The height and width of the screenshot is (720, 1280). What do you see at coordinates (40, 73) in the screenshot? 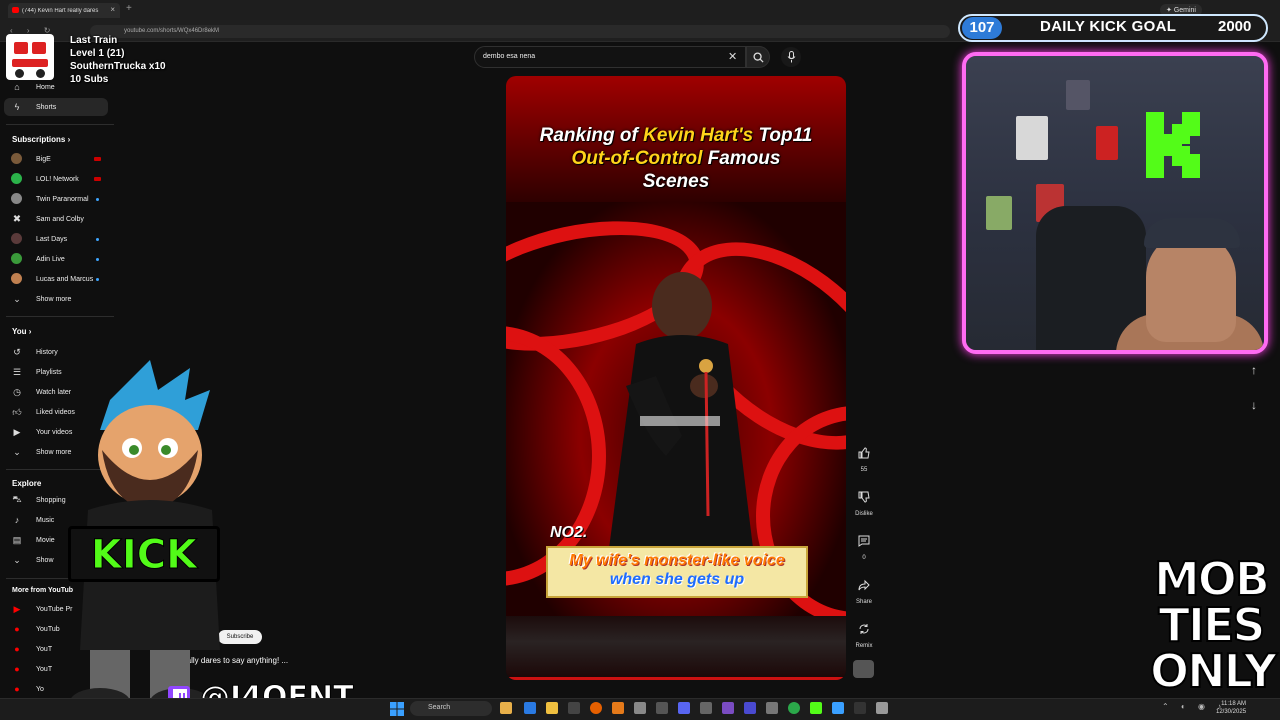
I see `train-wheel` at bounding box center [40, 73].